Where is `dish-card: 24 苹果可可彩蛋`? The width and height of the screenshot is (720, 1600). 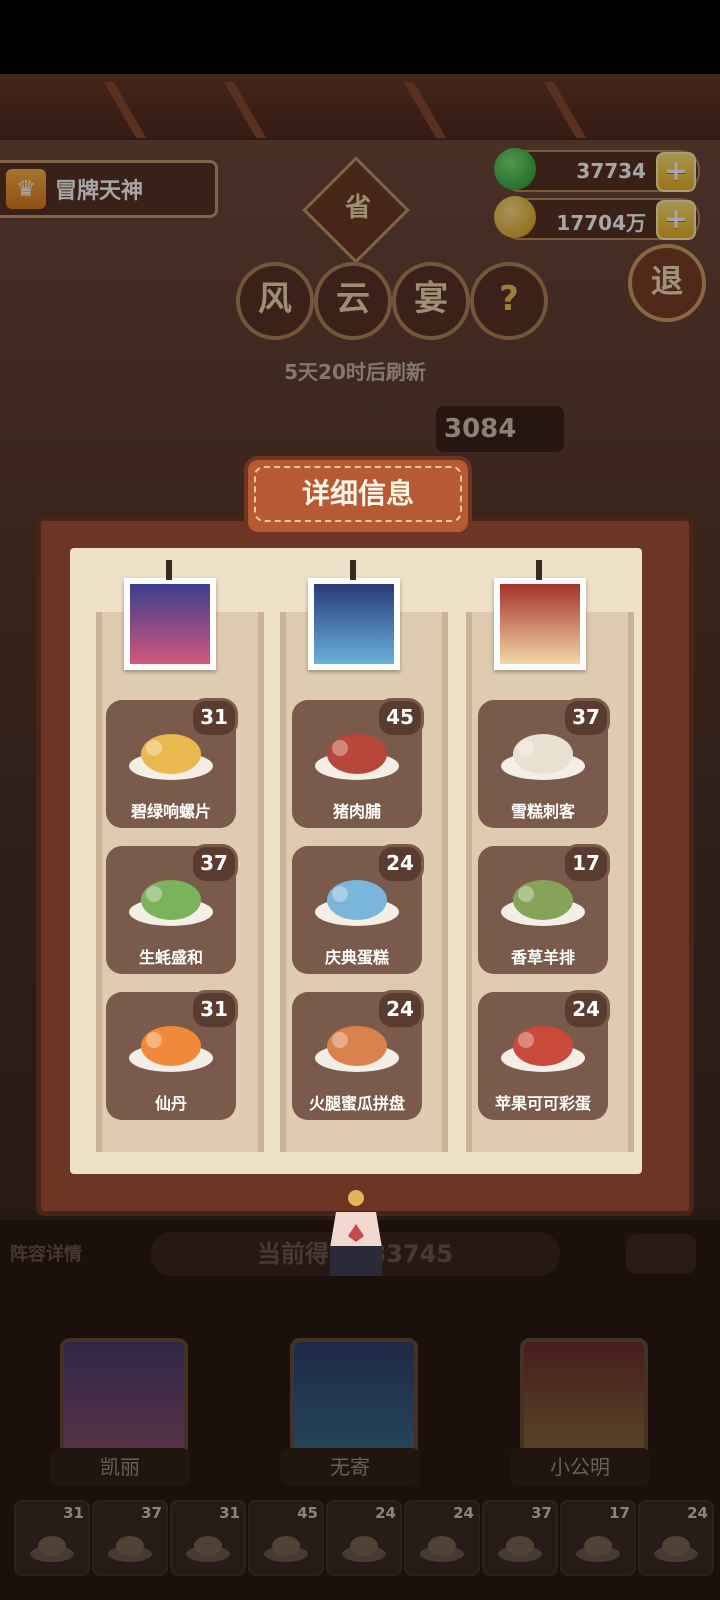
dish-card: 24 苹果可可彩蛋 is located at coordinates (544, 1055).